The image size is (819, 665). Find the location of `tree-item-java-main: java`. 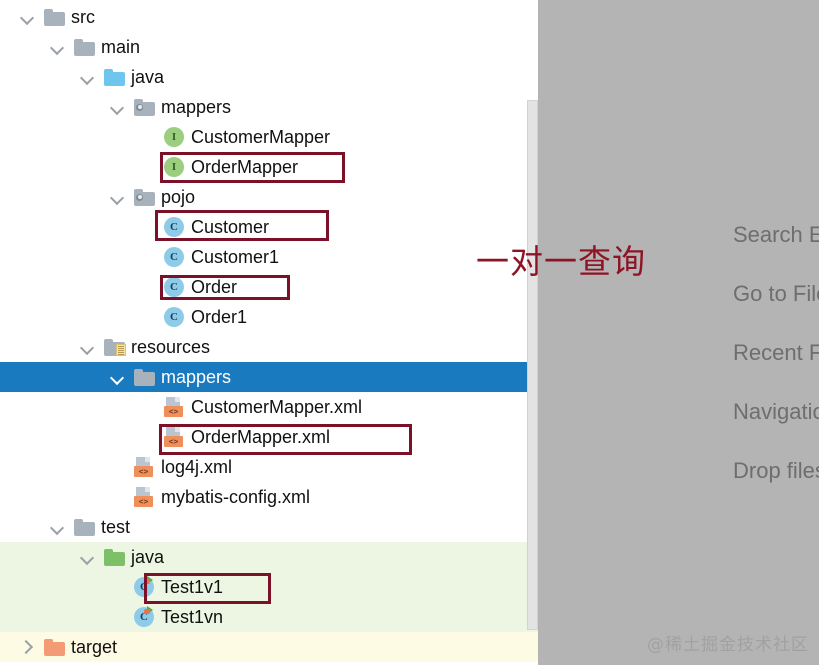

tree-item-java-main: java is located at coordinates (269, 77).